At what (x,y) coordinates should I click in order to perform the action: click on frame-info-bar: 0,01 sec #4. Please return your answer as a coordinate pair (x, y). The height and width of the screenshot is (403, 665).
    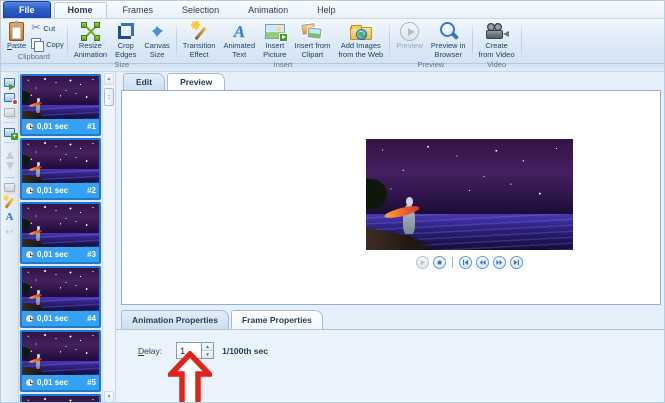
    Looking at the image, I should click on (60, 318).